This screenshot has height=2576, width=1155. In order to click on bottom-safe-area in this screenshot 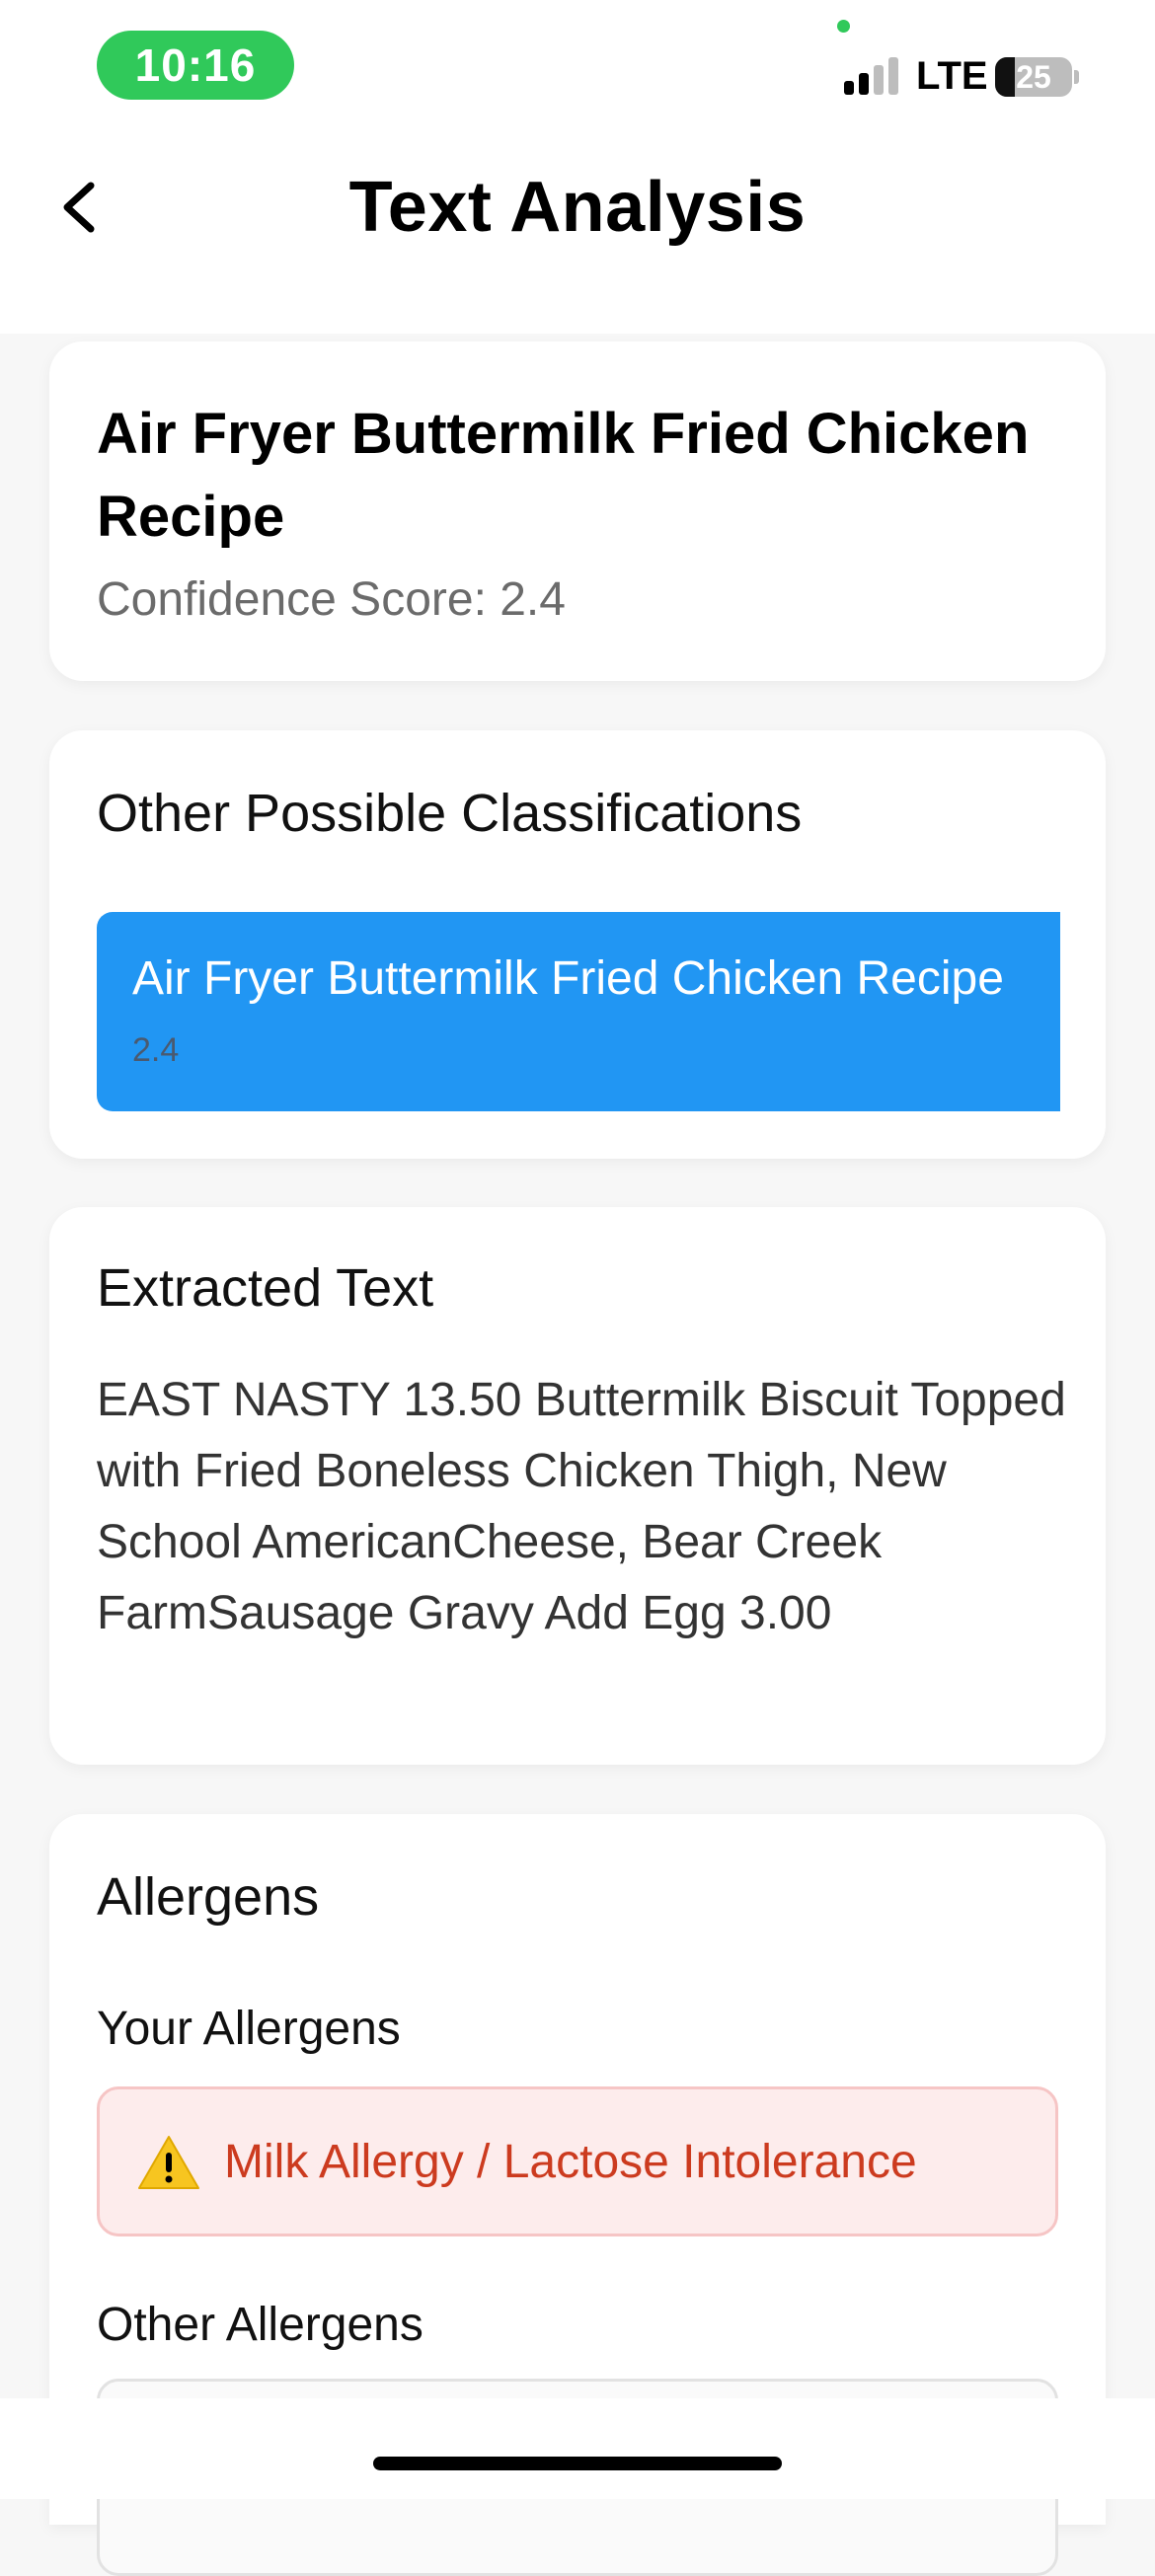, I will do `click(577, 2448)`.